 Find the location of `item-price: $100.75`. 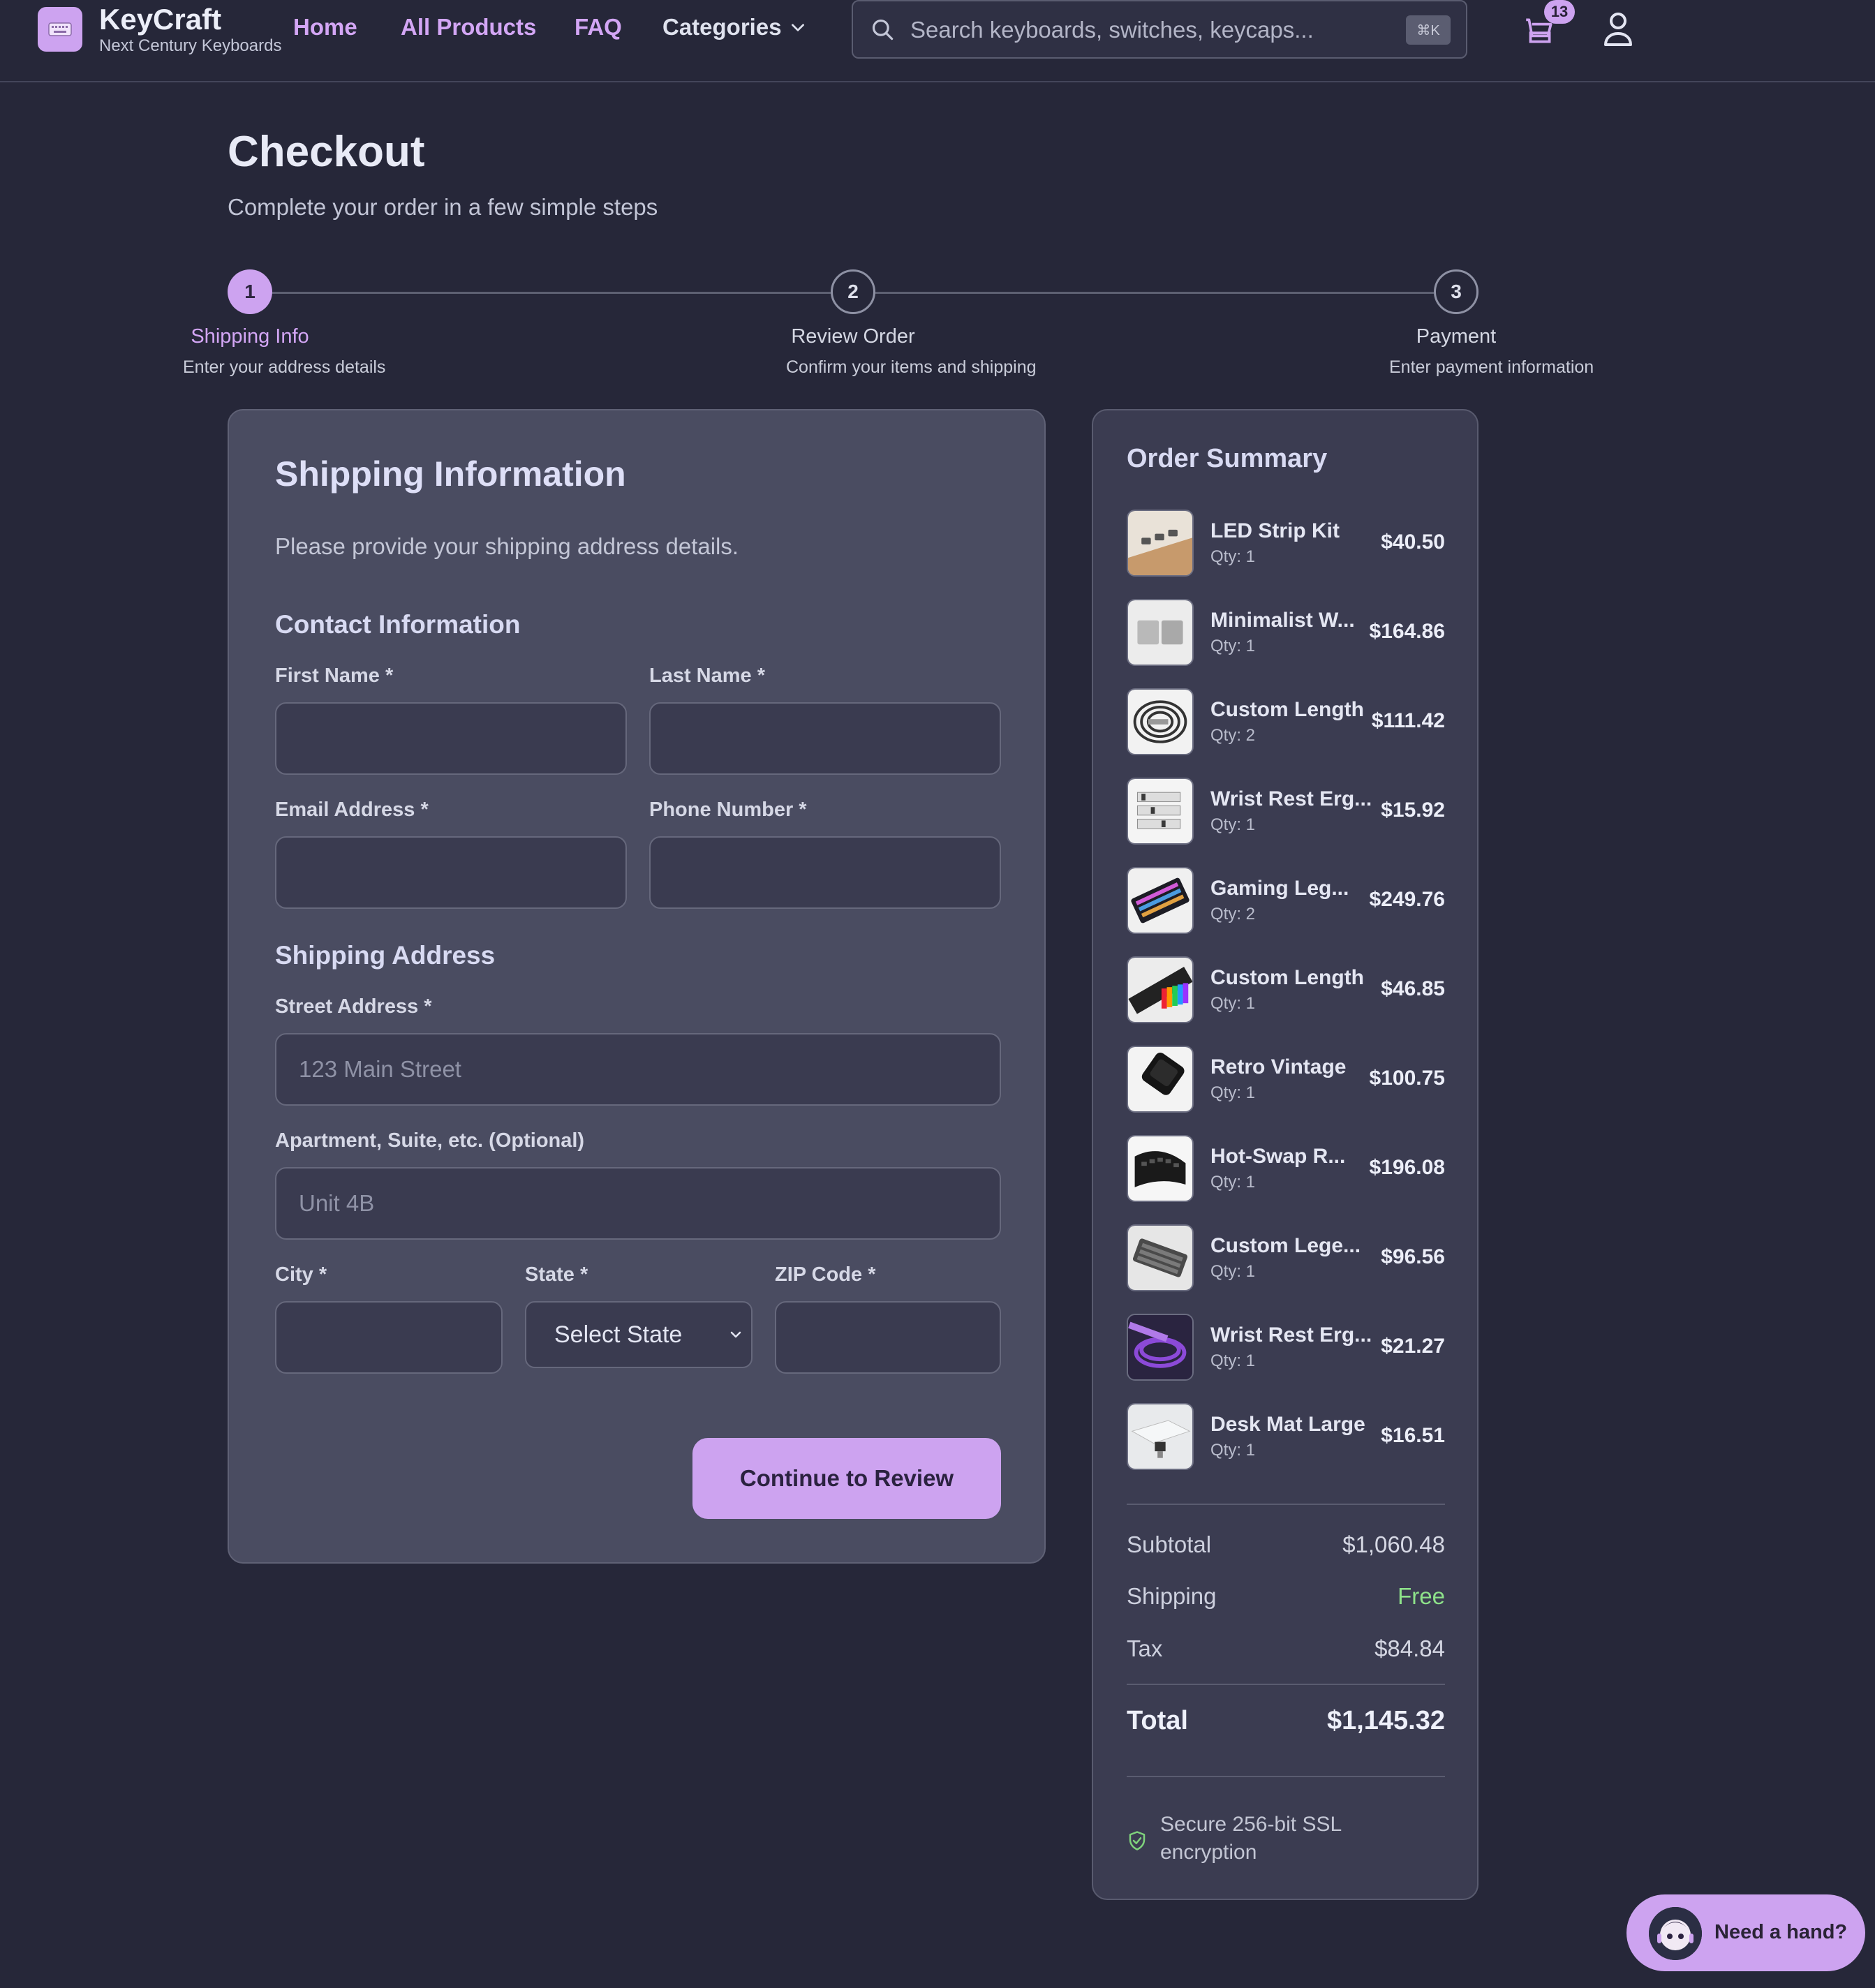

item-price: $100.75 is located at coordinates (1407, 1078).